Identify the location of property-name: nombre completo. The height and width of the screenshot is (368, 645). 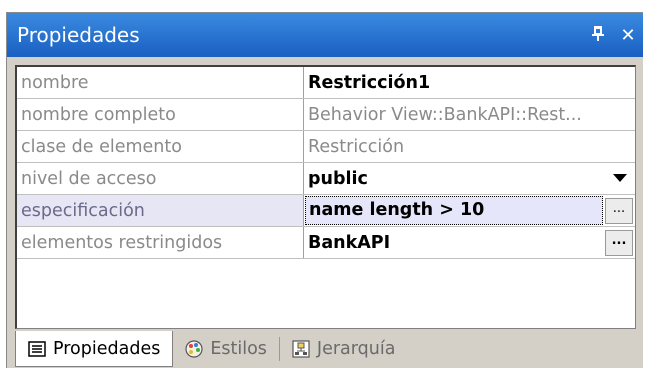
(160, 114).